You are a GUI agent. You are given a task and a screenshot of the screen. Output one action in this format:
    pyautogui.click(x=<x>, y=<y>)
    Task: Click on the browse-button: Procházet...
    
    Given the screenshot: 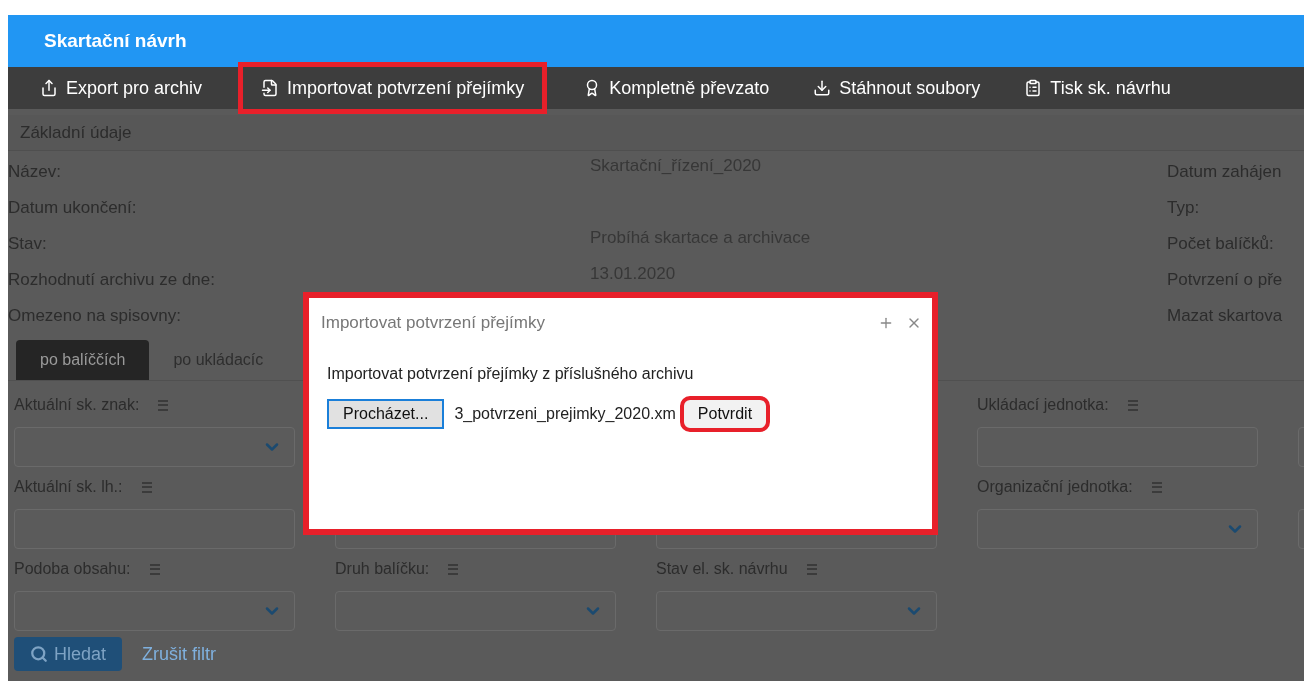 What is the action you would take?
    pyautogui.click(x=386, y=414)
    